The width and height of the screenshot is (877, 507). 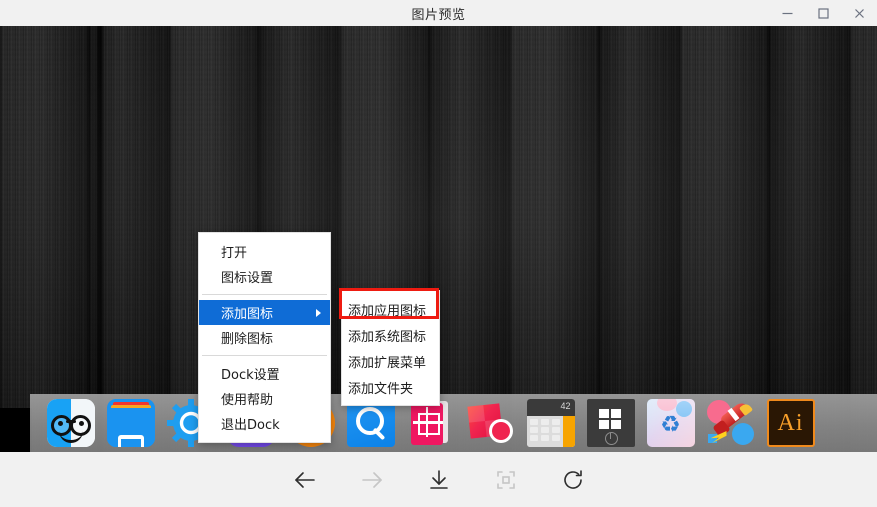 I want to click on menu-item-dock-settings: Dock设置, so click(x=264, y=373).